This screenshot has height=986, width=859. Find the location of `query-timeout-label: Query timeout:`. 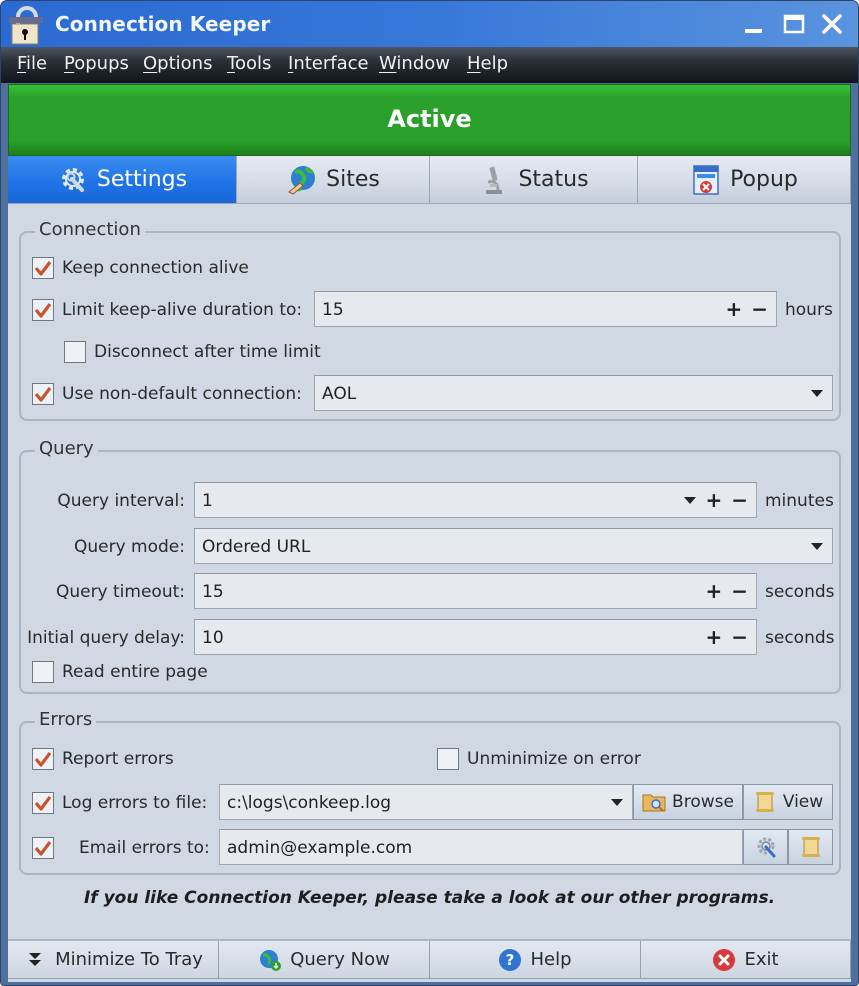

query-timeout-label: Query timeout: is located at coordinates (120, 592).